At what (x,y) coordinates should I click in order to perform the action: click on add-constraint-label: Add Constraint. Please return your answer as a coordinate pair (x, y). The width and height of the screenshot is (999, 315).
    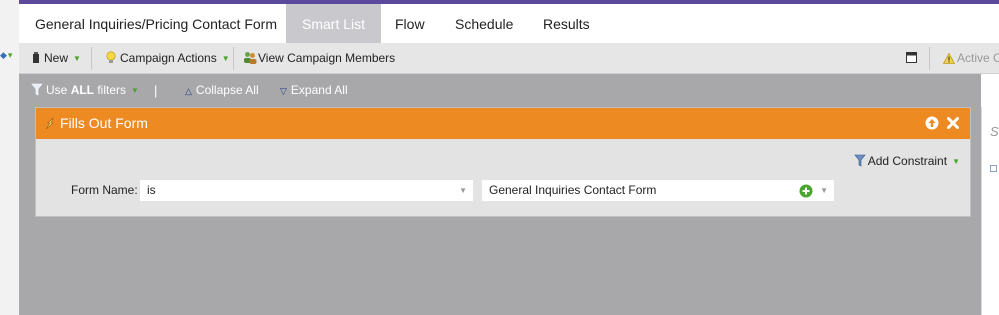
    Looking at the image, I should click on (907, 161).